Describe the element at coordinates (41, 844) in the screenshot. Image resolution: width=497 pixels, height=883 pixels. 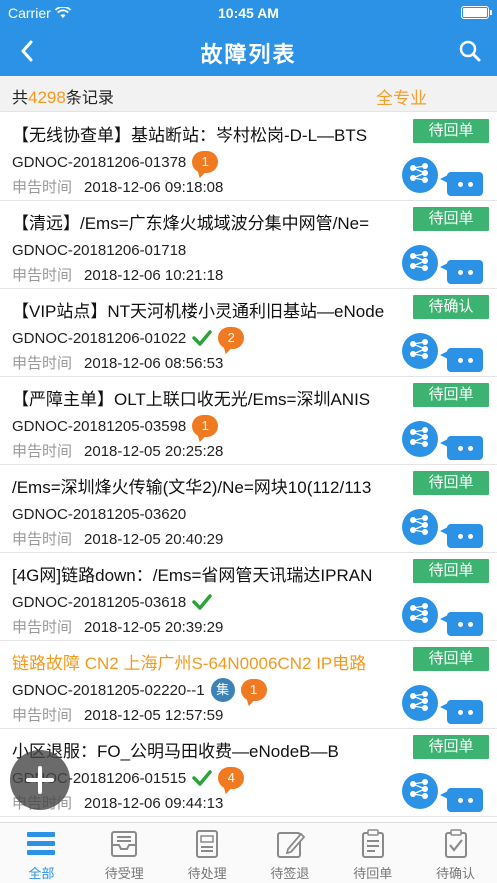
I see `all-list-icon` at that location.